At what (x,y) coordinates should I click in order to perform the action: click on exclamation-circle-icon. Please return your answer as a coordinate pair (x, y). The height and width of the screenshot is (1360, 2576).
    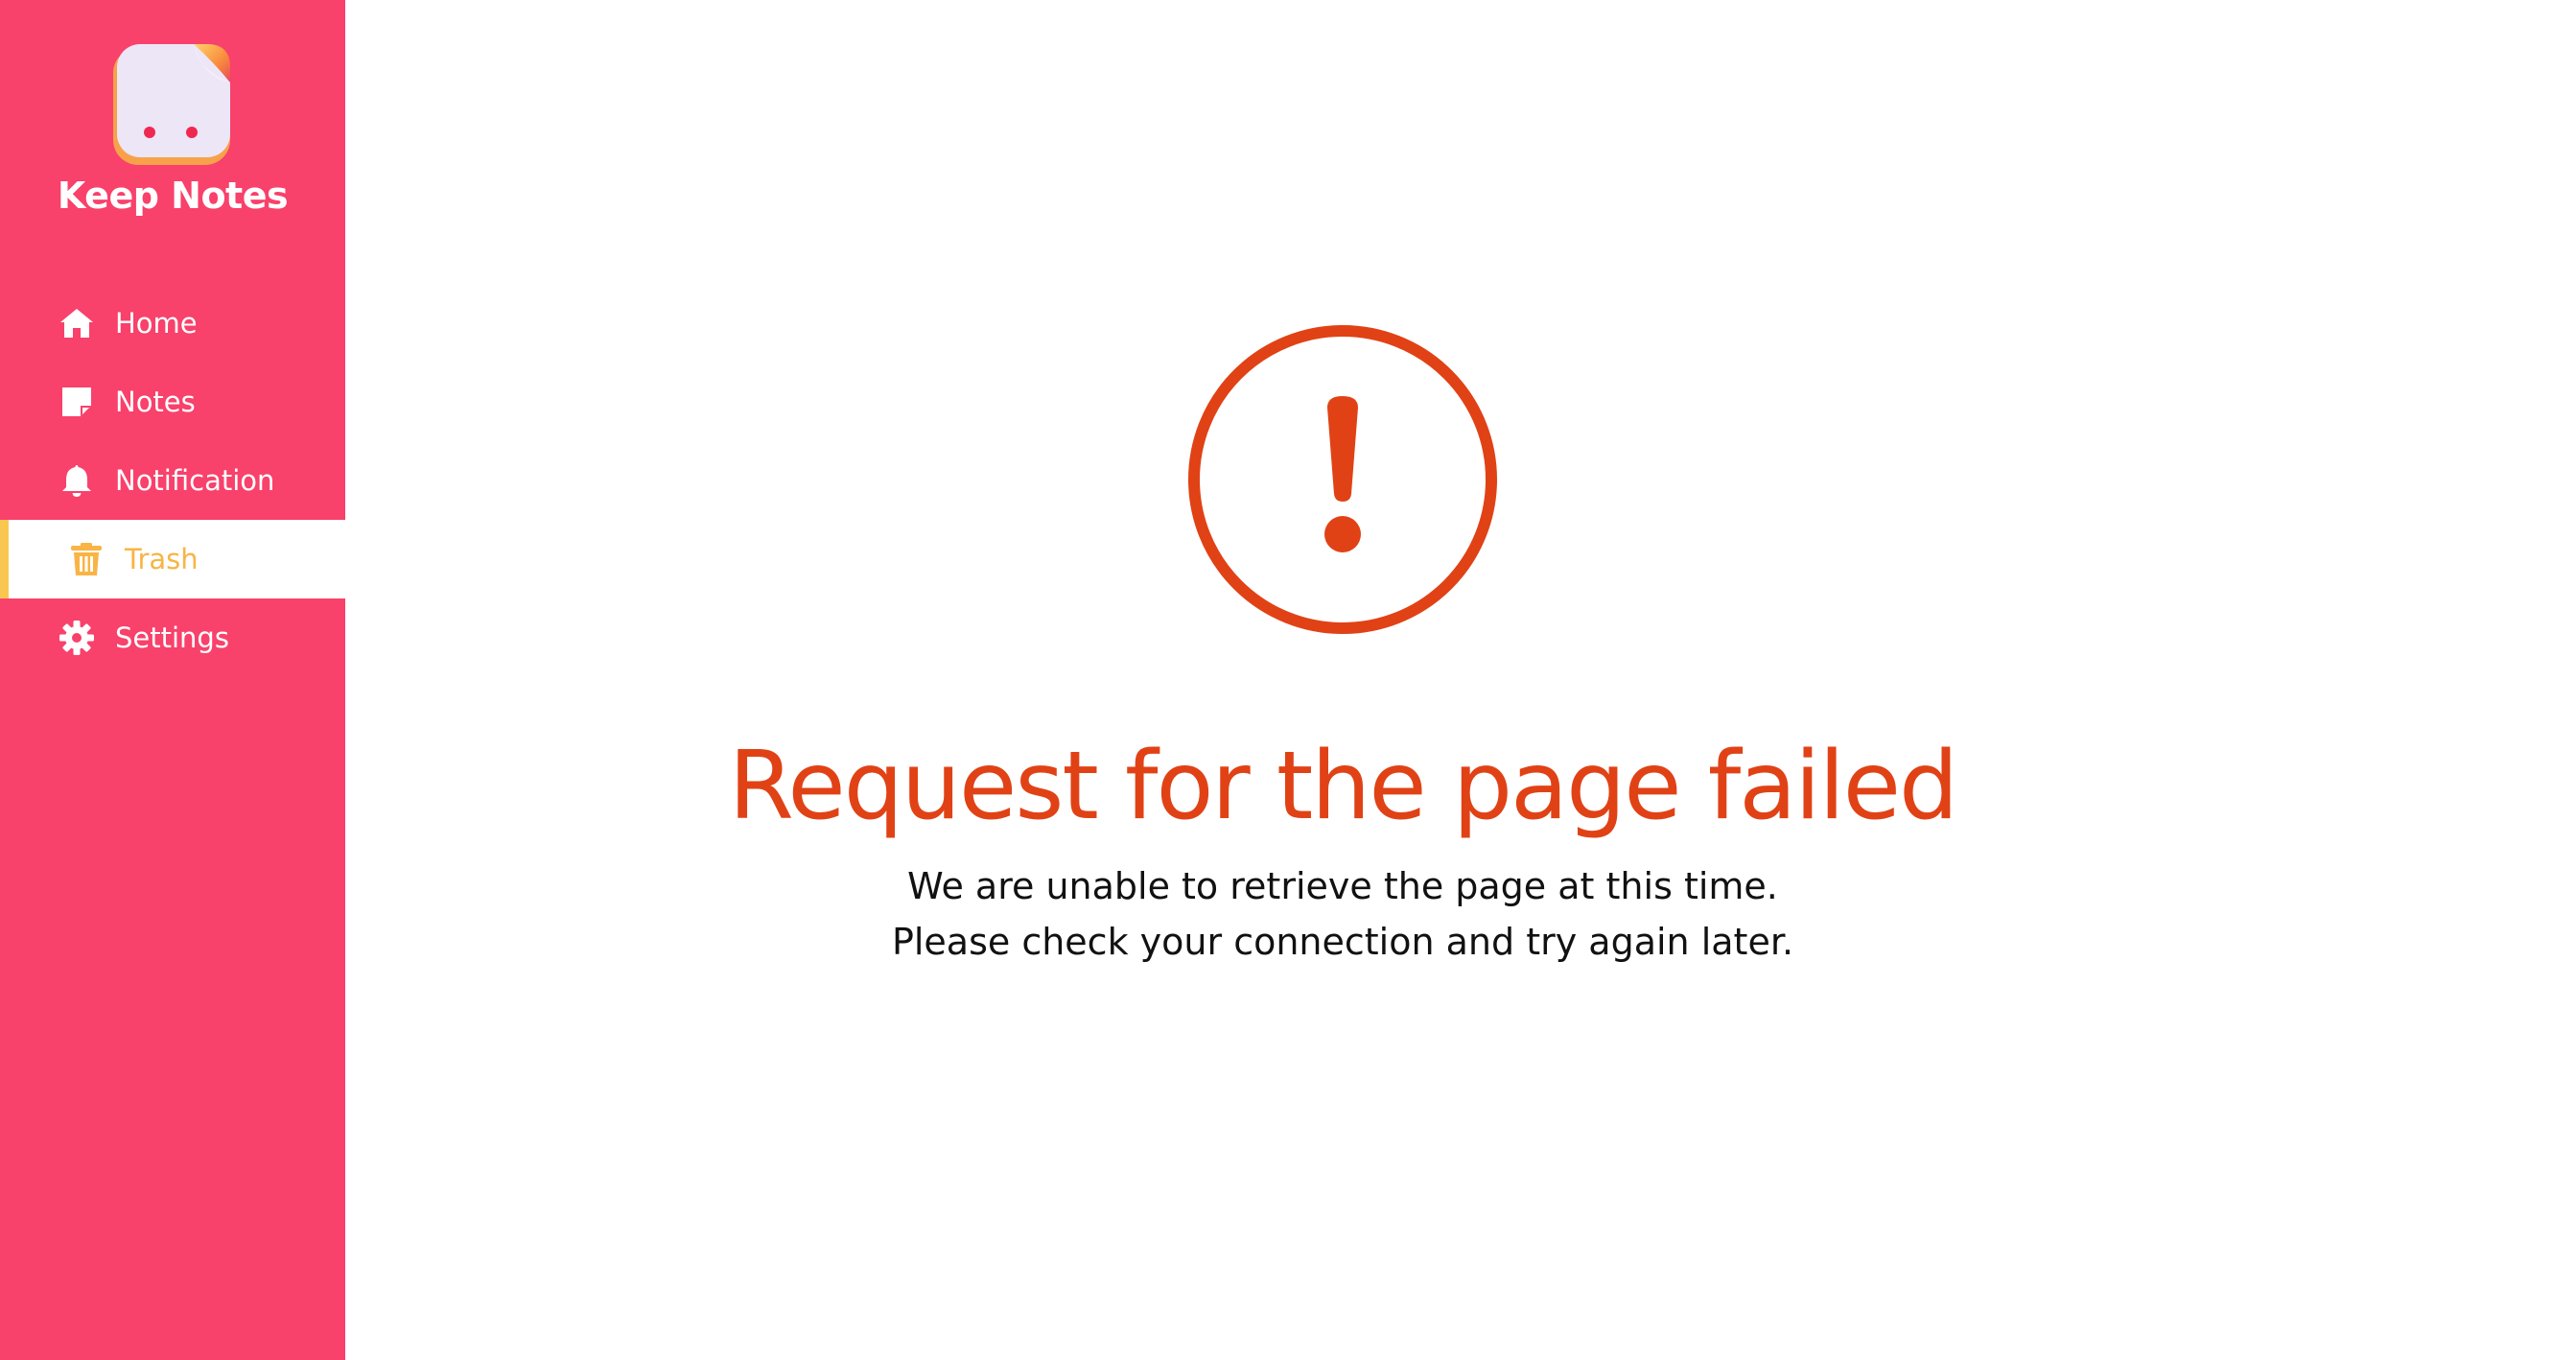
    Looking at the image, I should click on (1342, 479).